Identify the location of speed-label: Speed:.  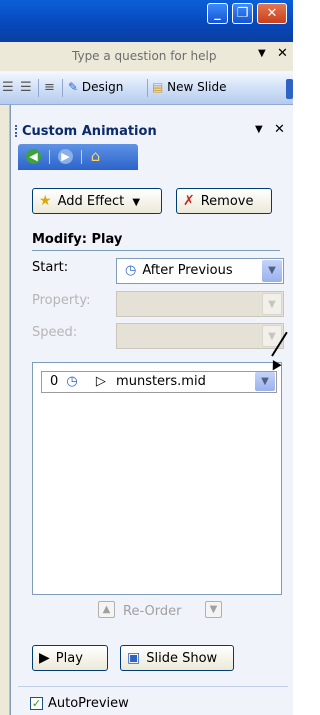
(55, 332).